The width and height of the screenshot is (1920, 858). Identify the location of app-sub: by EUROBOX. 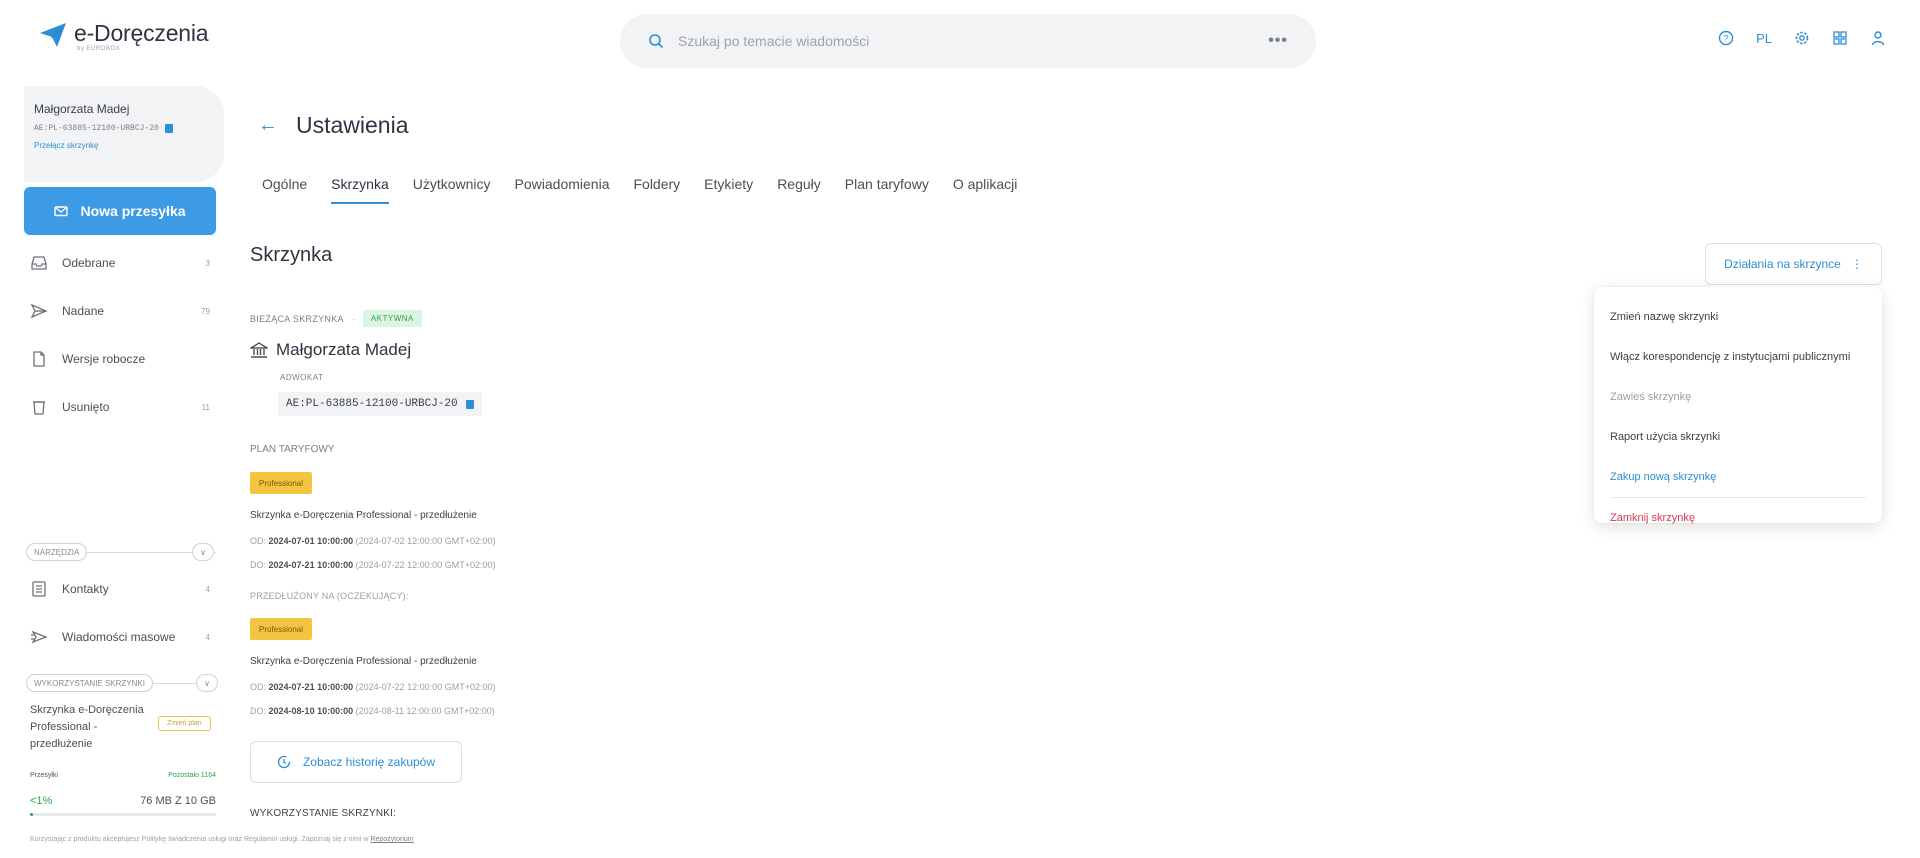
(99, 49).